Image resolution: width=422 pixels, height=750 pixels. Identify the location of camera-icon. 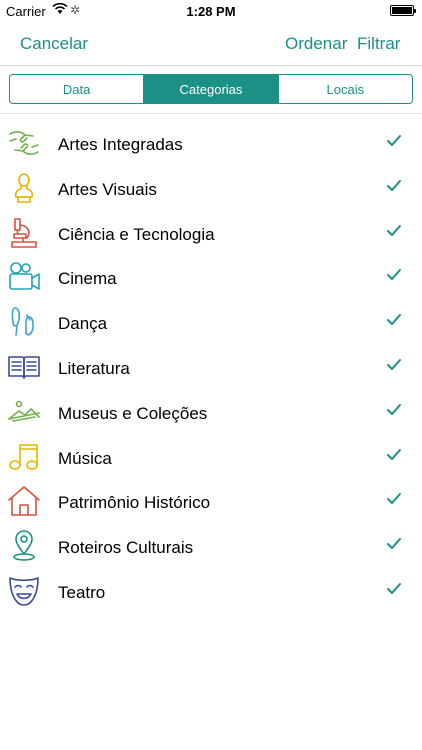
(24, 276).